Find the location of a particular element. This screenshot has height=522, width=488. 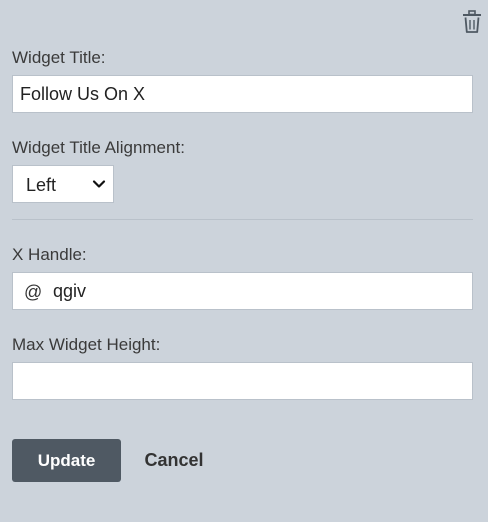

alignment-selected-value: Left is located at coordinates (41, 185).